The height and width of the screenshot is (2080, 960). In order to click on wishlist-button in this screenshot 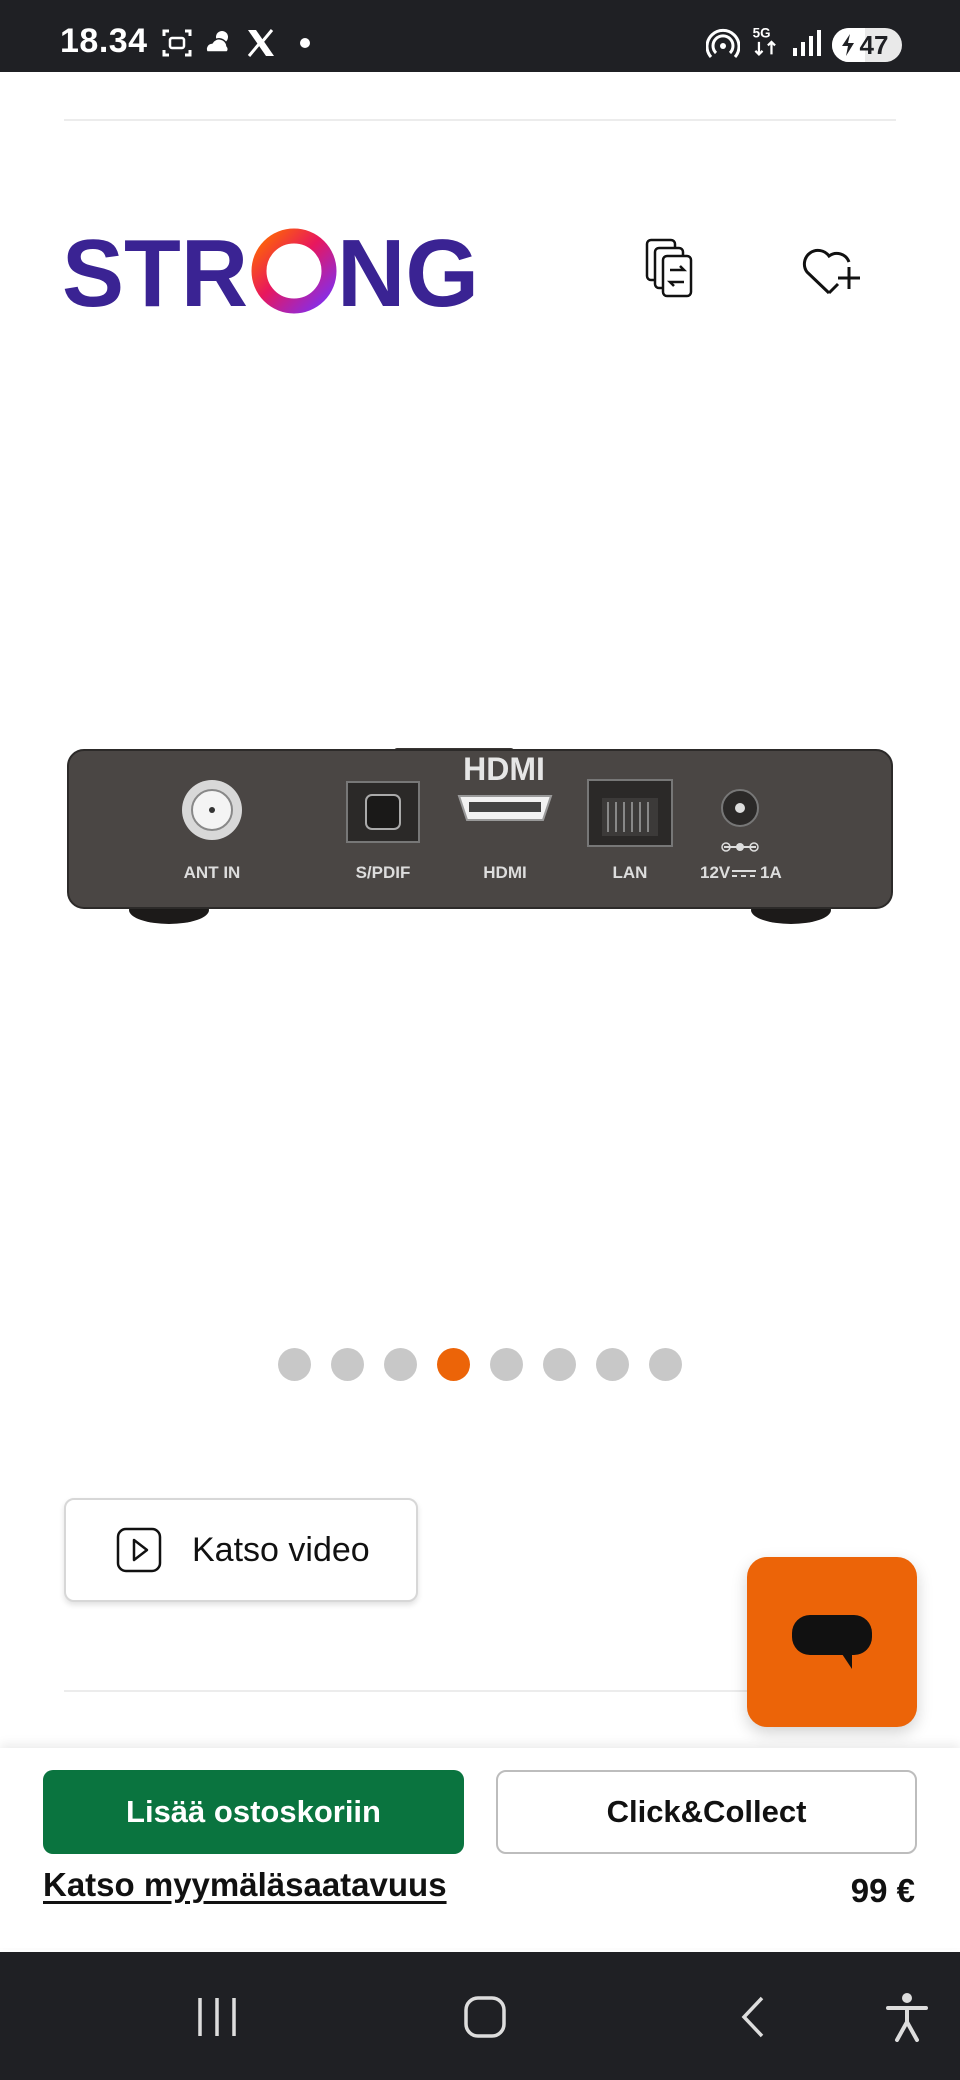, I will do `click(831, 271)`.